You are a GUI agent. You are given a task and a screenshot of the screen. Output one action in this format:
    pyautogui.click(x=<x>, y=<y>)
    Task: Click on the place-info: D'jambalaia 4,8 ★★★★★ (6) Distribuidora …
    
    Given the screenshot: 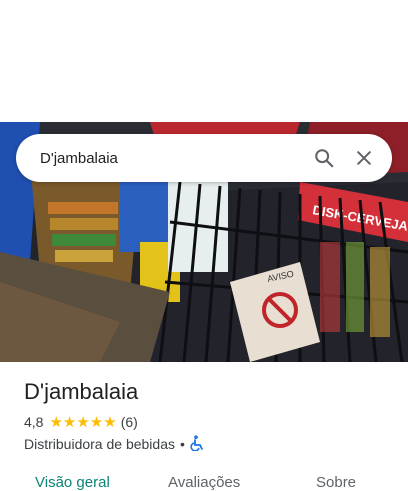 What is the action you would take?
    pyautogui.click(x=208, y=416)
    